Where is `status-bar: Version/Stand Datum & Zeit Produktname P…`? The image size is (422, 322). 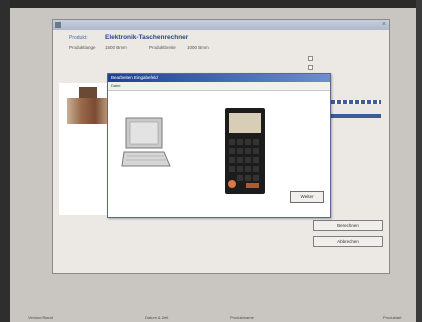
status-bar: Version/Stand Datum & Zeit Produktname P… is located at coordinates (211, 317).